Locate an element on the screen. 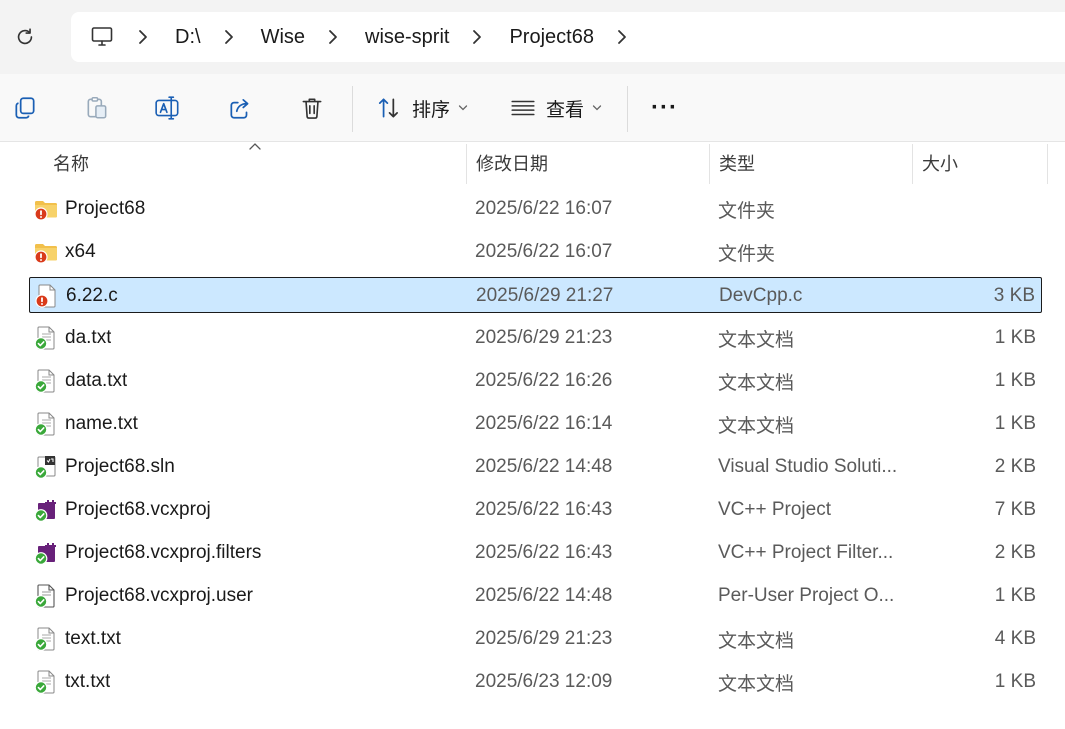 The height and width of the screenshot is (729, 1065). file-row: x64 2025/6/22 16:07 文件夹 is located at coordinates (535, 252).